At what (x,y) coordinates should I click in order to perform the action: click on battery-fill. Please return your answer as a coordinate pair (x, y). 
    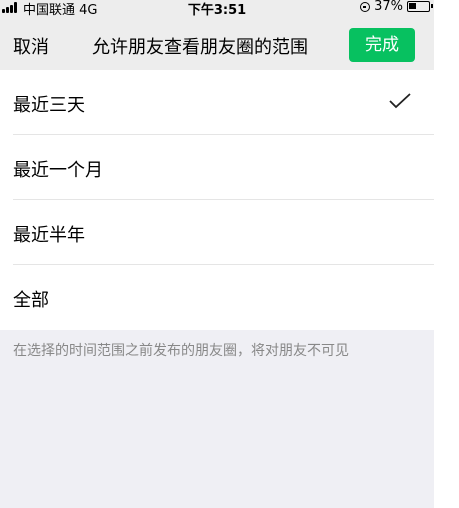
    Looking at the image, I should click on (412, 6).